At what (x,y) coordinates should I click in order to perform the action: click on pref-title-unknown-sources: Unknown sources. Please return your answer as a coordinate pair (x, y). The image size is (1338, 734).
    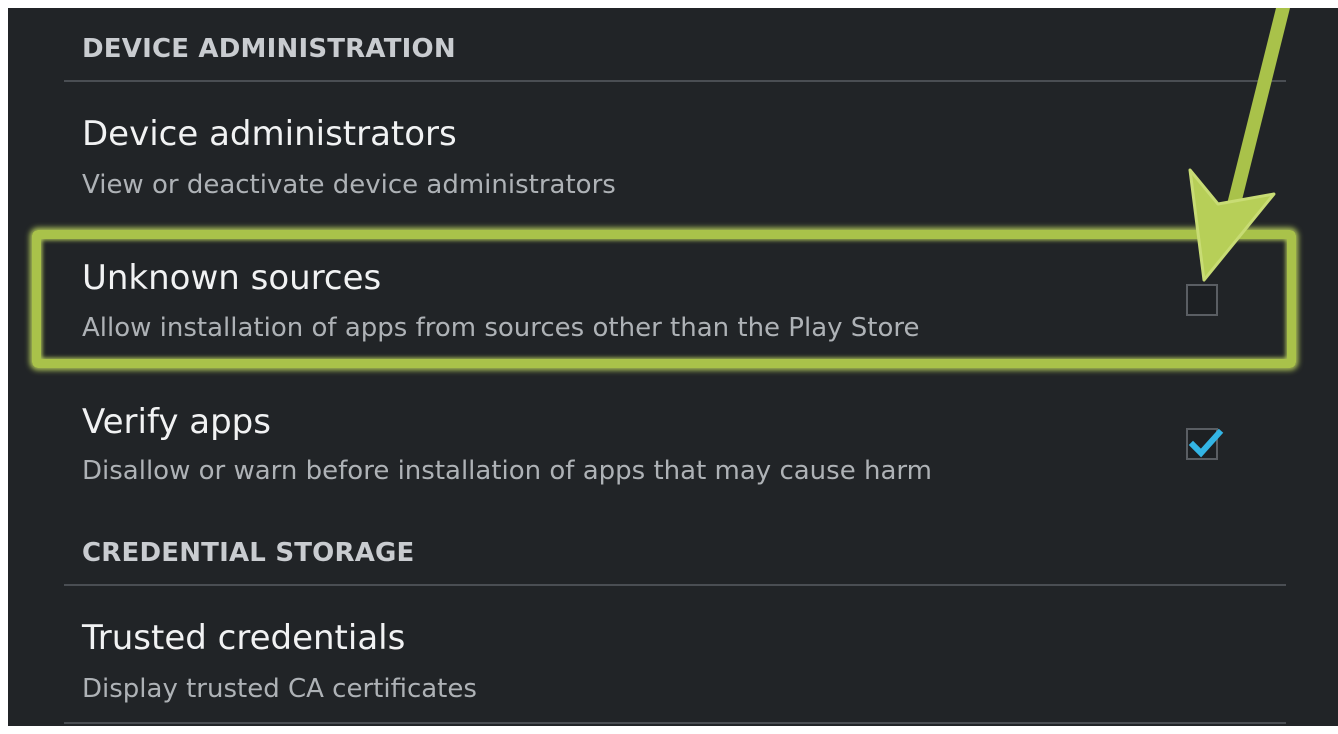
    Looking at the image, I should click on (232, 278).